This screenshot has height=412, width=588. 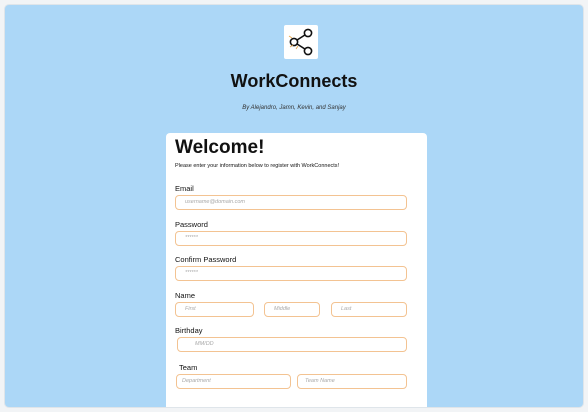 I want to click on share-icon, so click(x=300, y=42).